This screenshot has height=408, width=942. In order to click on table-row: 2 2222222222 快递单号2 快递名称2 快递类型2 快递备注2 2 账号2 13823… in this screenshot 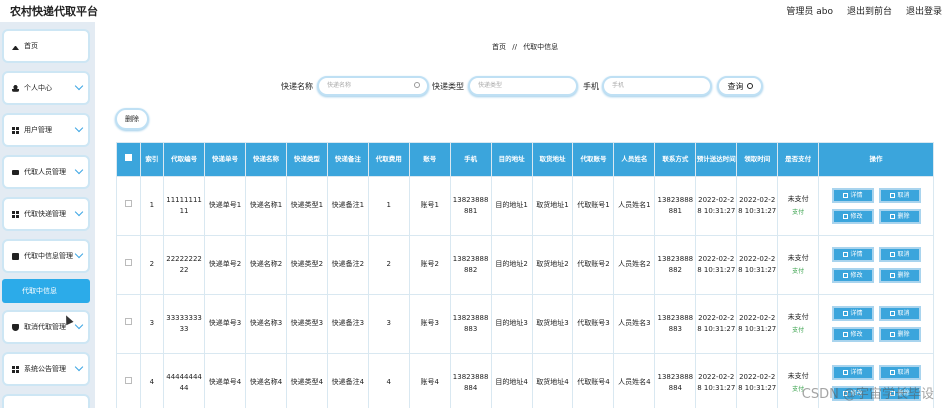, I will do `click(525, 265)`.